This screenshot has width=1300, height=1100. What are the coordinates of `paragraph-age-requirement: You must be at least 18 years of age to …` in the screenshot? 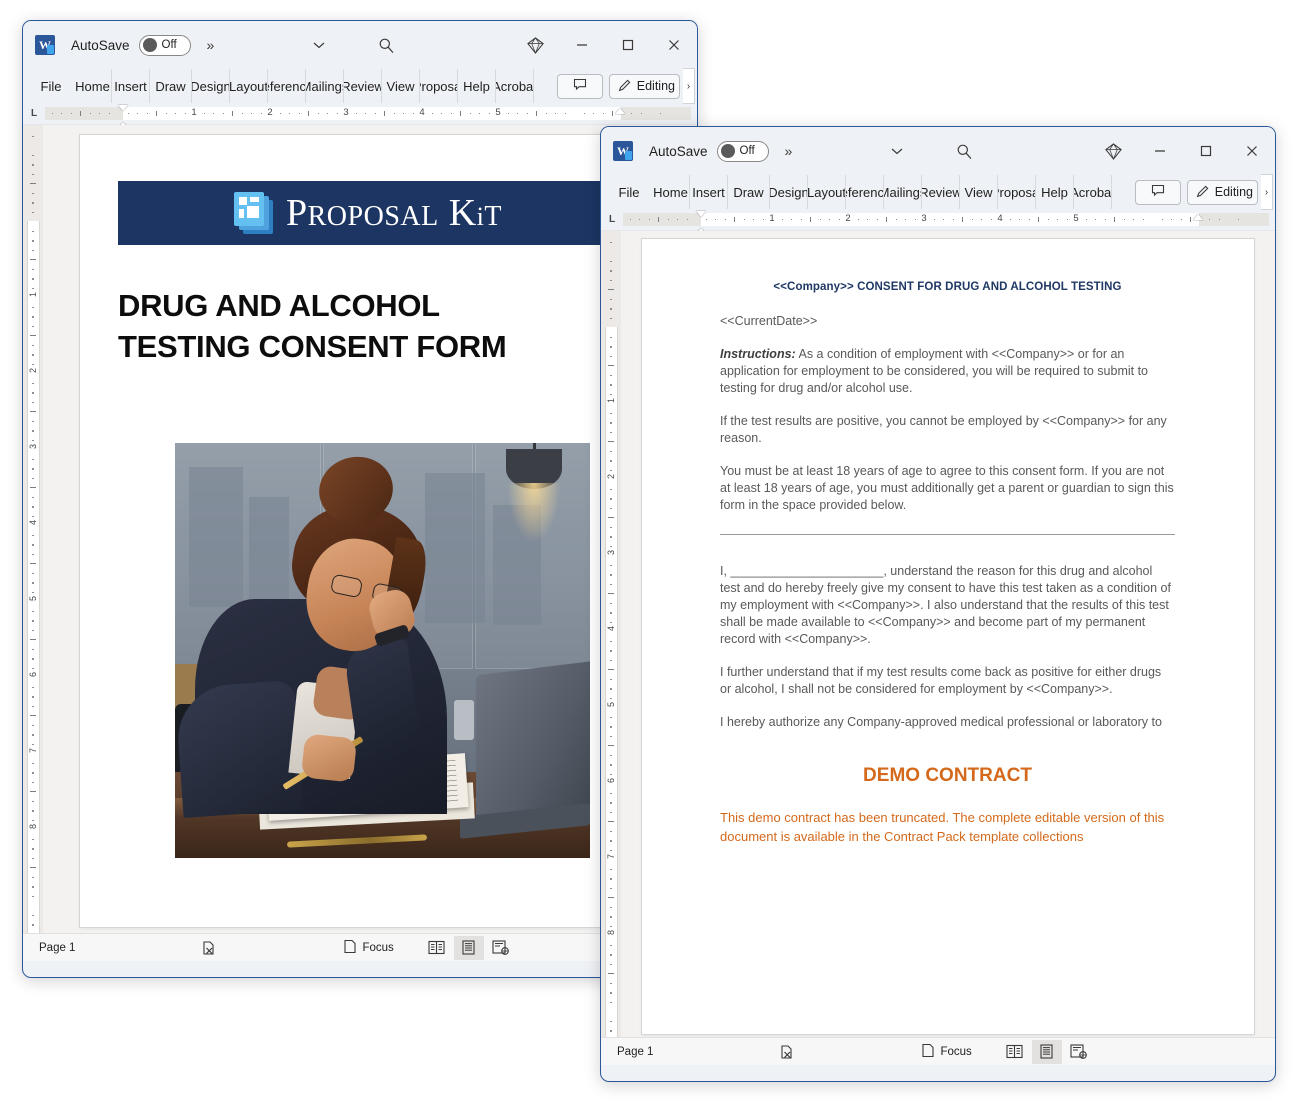 It's located at (947, 488).